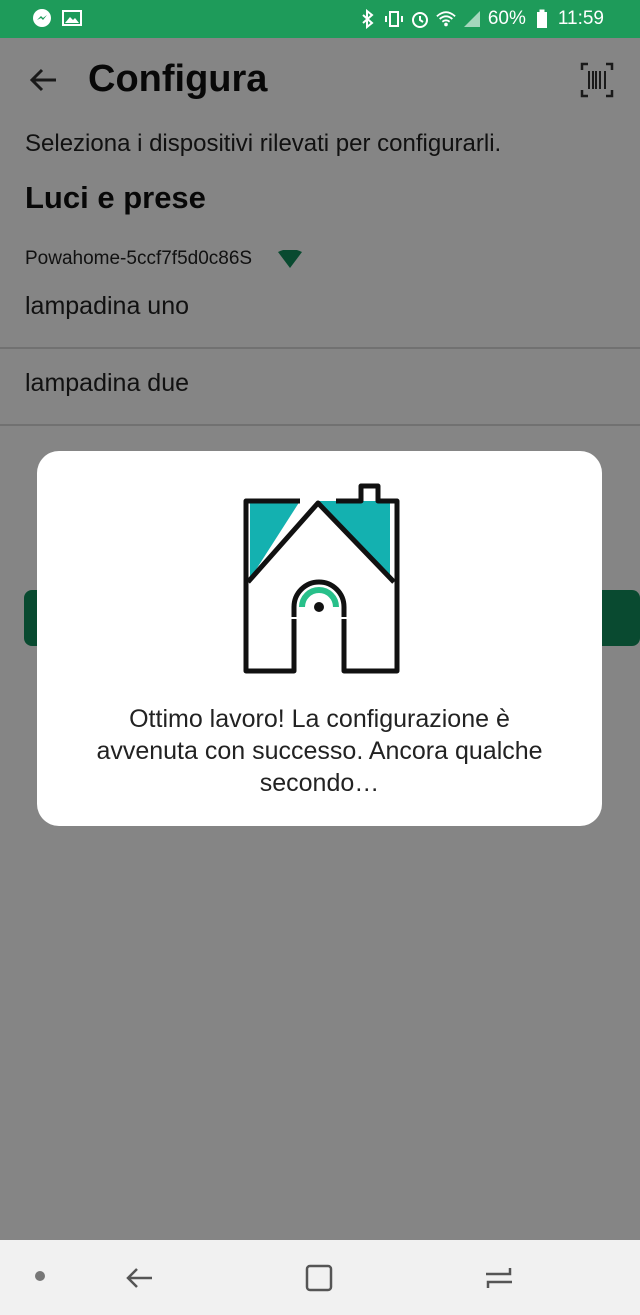  Describe the element at coordinates (499, 1278) in the screenshot. I see `nav-recent-apps-icon` at that location.